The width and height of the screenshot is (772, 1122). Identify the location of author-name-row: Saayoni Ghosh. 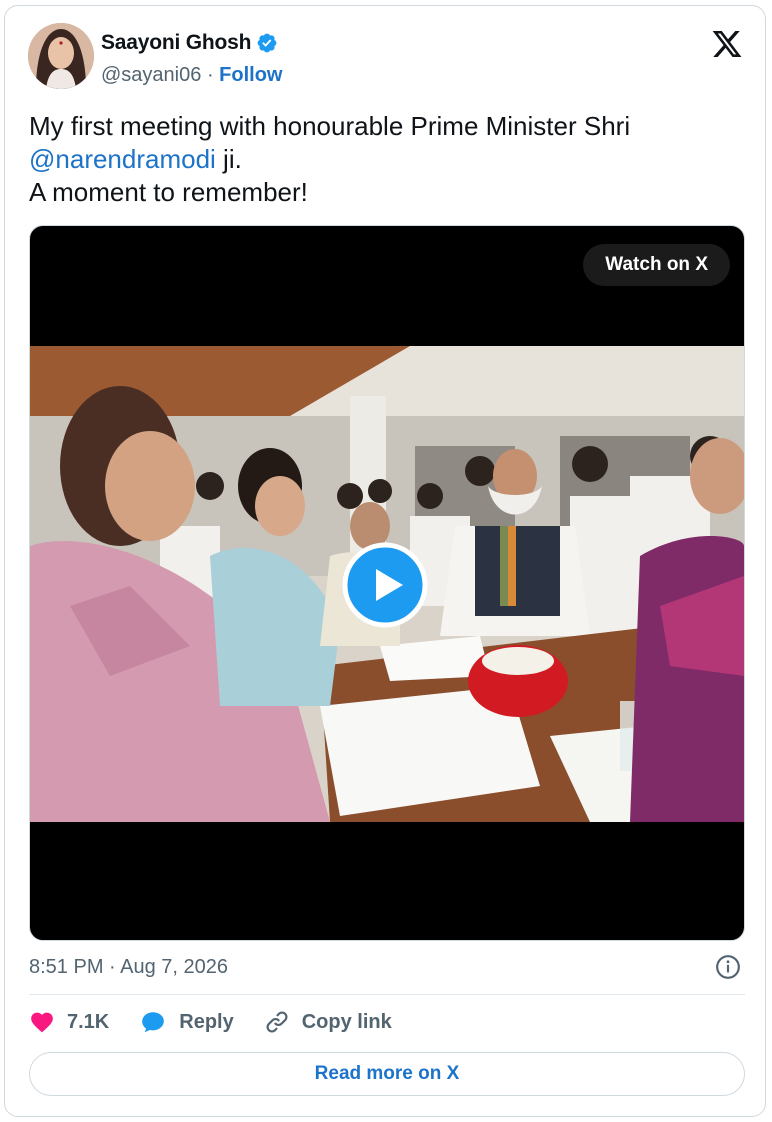
(189, 43).